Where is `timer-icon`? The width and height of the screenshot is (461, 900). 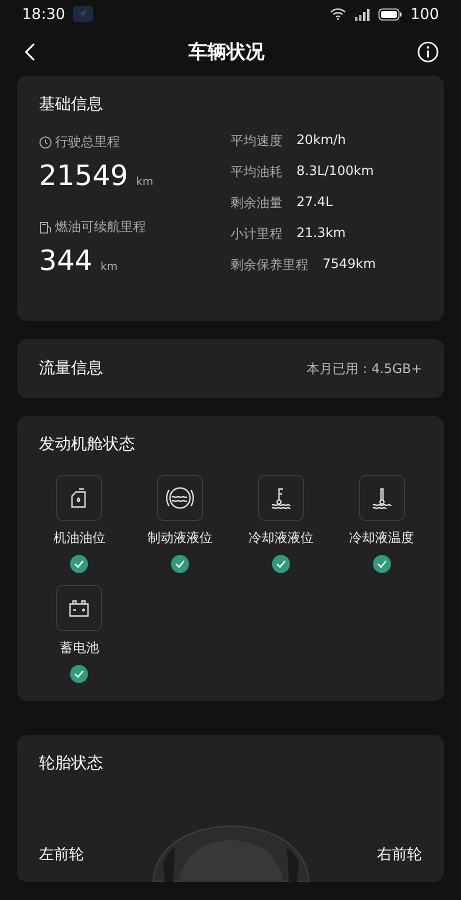 timer-icon is located at coordinates (45, 142).